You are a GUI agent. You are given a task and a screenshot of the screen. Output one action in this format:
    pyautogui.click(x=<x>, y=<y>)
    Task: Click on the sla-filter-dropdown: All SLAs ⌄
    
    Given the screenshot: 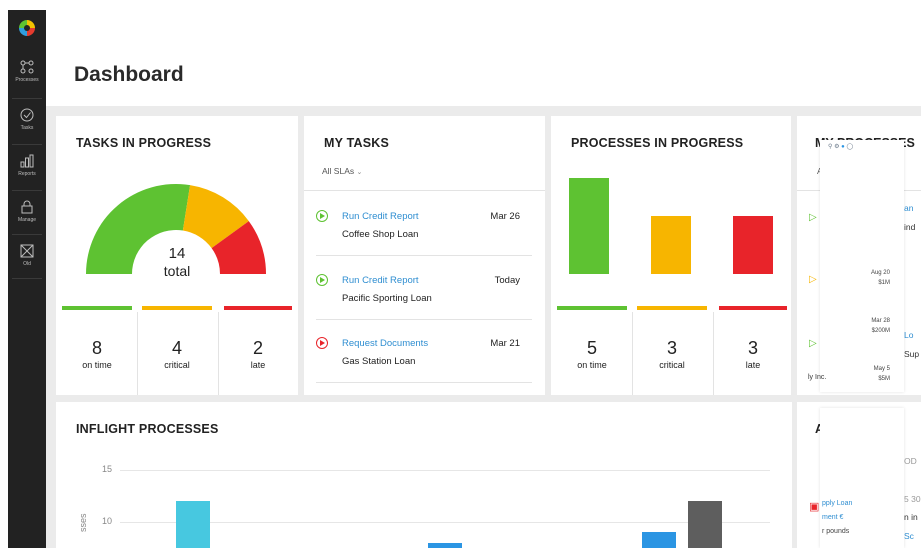 What is the action you would take?
    pyautogui.click(x=342, y=171)
    